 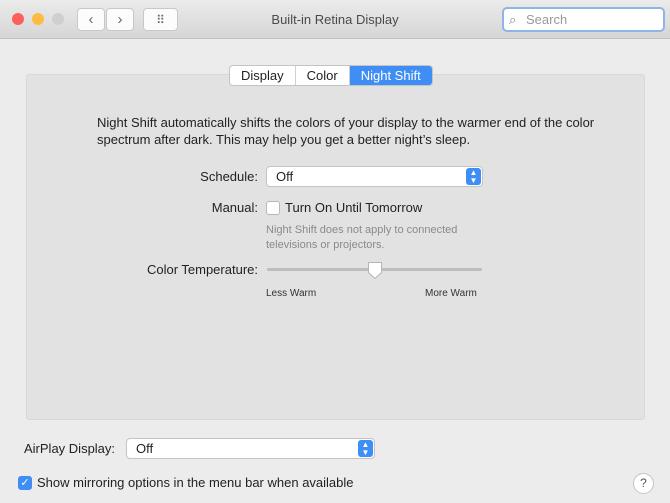 What do you see at coordinates (353, 207) in the screenshot?
I see `manual-checkbox-label: Turn On Until Tomorrow` at bounding box center [353, 207].